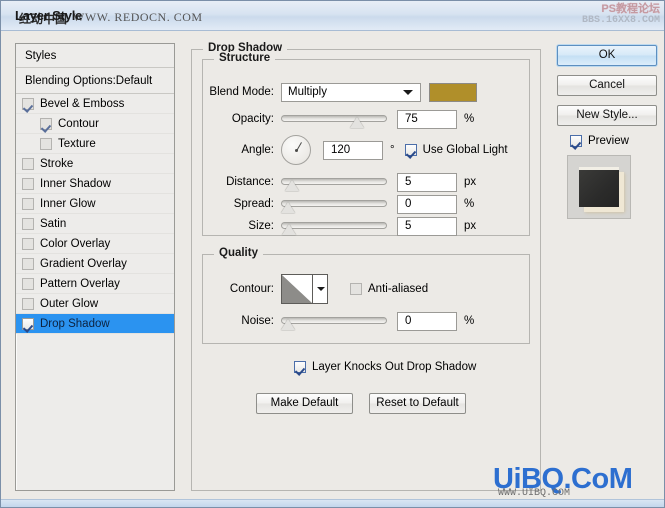 The image size is (665, 508). I want to click on styles-list-header: Styles, so click(95, 56).